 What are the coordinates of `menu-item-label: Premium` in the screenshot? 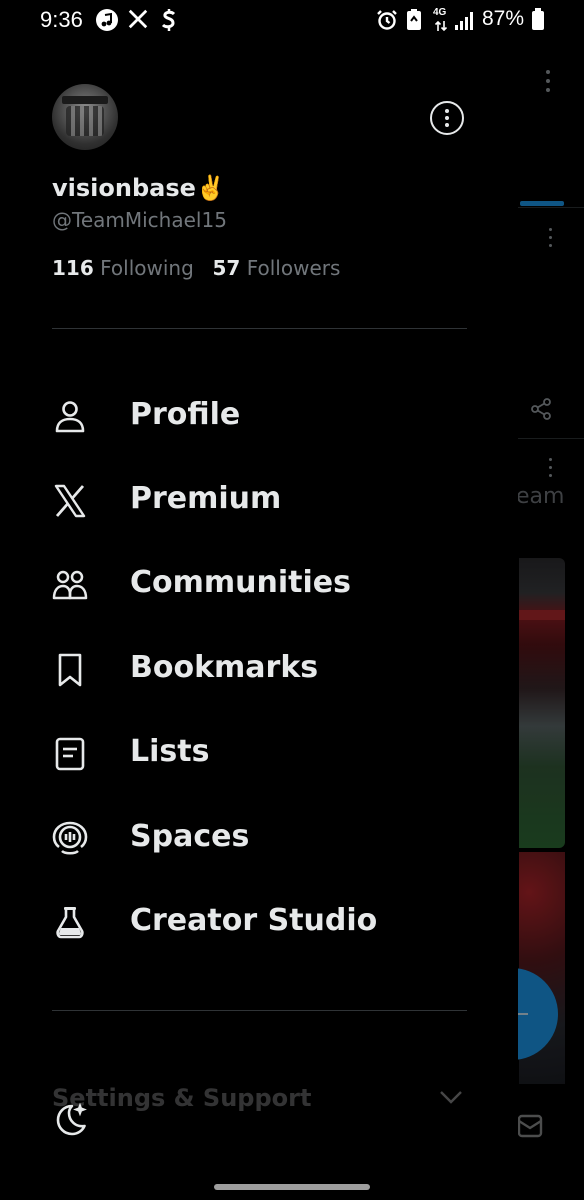 It's located at (206, 498).